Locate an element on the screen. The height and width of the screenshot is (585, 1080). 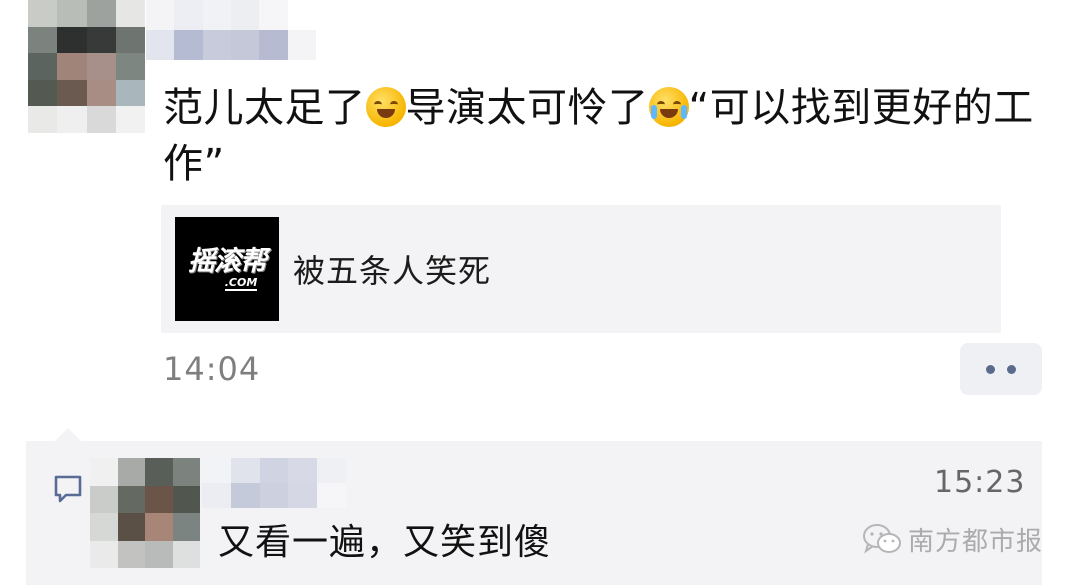
post-author-name is located at coordinates (231, 30).